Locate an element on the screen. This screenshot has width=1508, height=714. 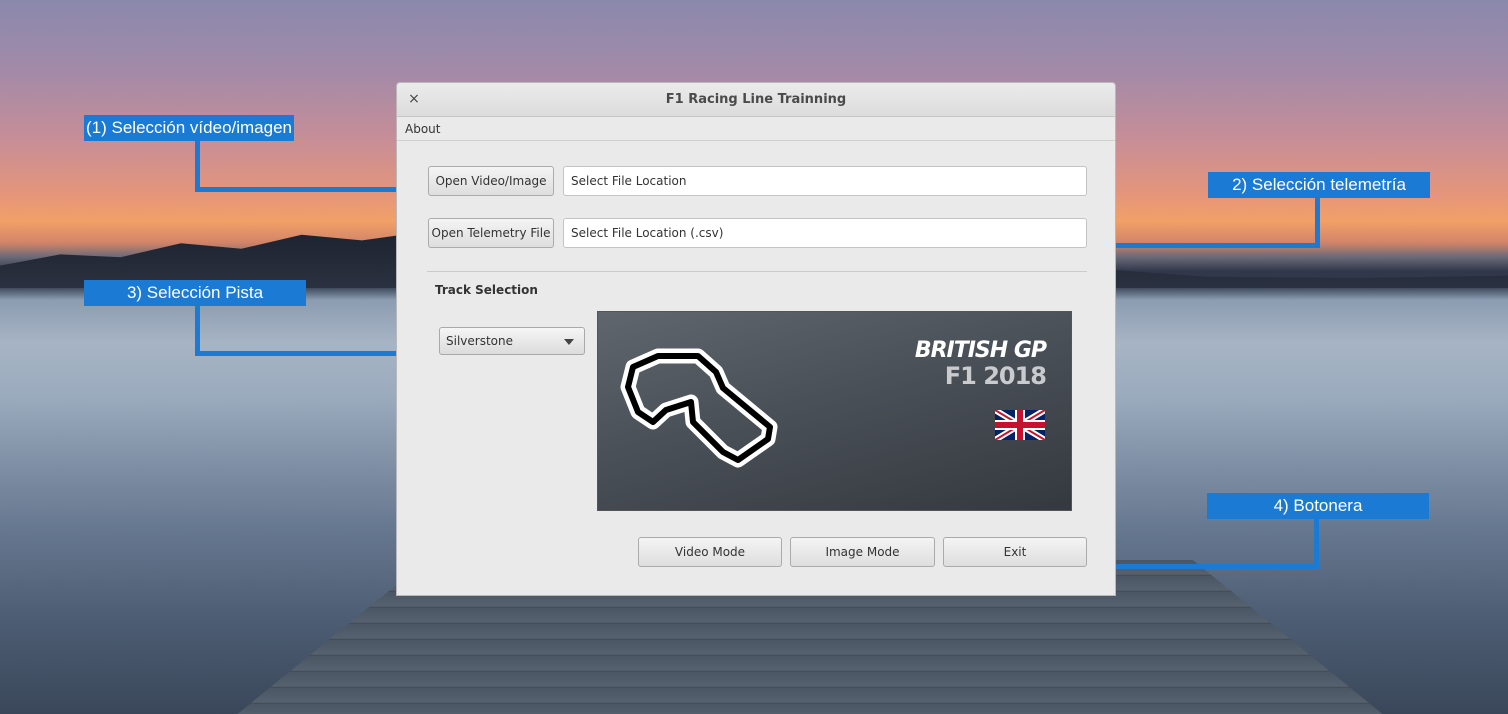
annotation-label-1: (1) Selección vídeo/imagen is located at coordinates (189, 128).